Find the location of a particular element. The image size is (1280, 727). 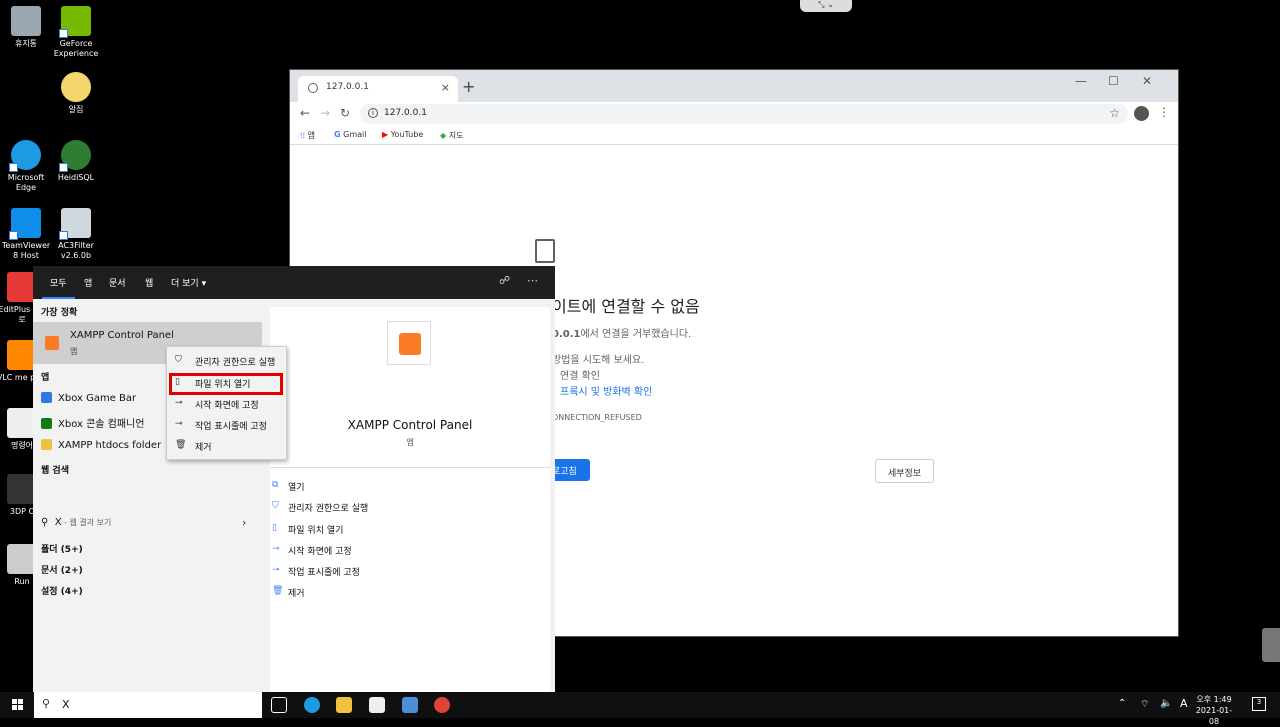

clock-time: 오후 1:49 is located at coordinates (1214, 699).